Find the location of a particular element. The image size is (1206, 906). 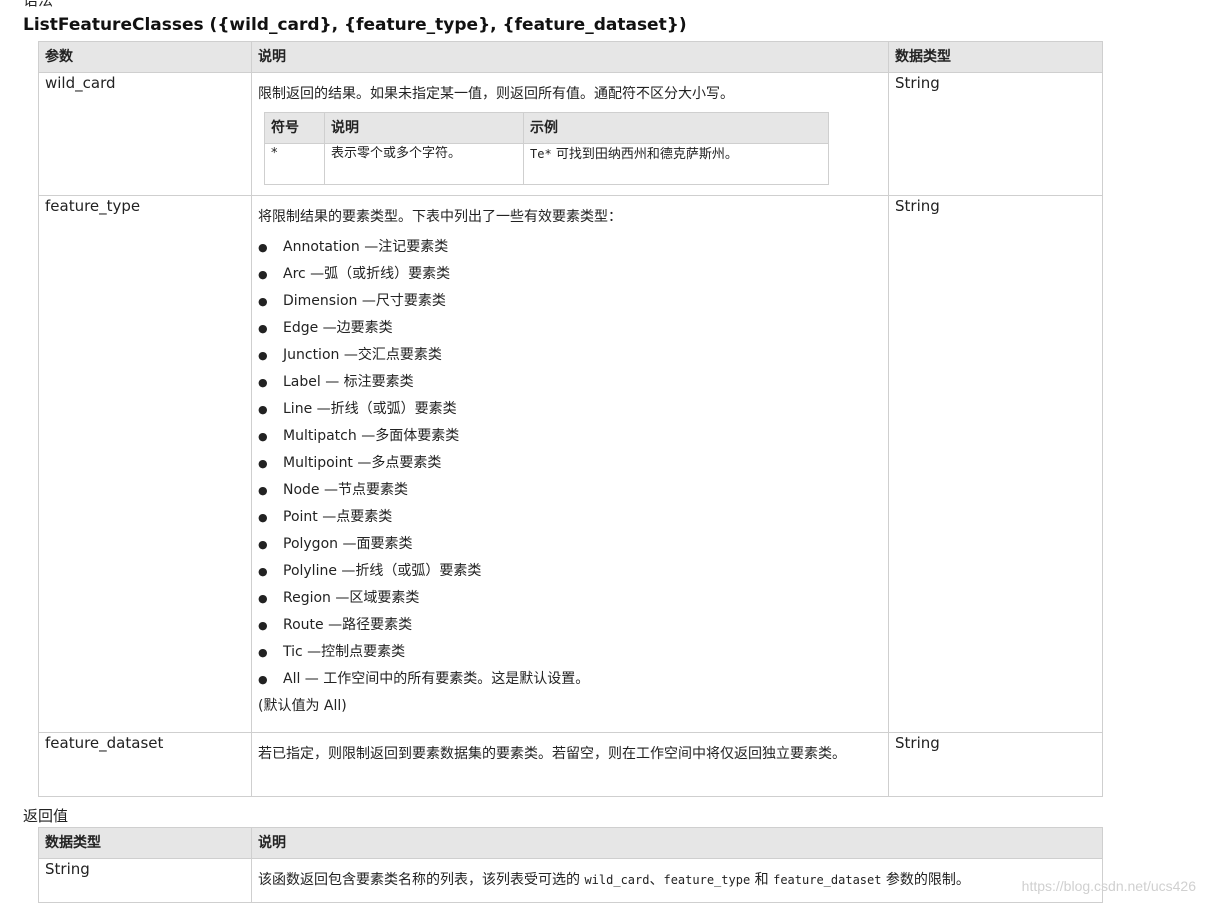

feature-type-item: ● Dimension —尺寸要素类 is located at coordinates (570, 304).